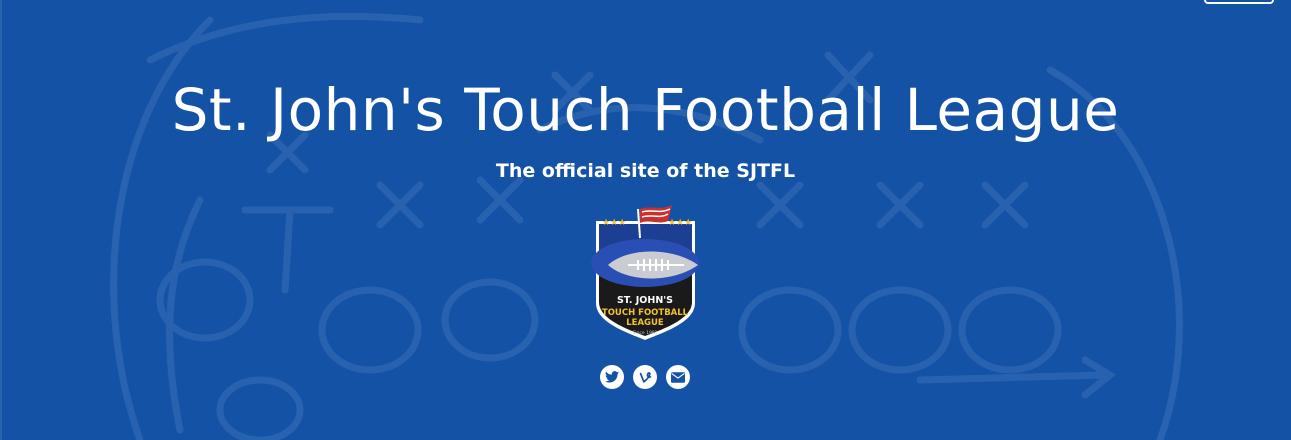  I want to click on menu-button, so click(1239, 2).